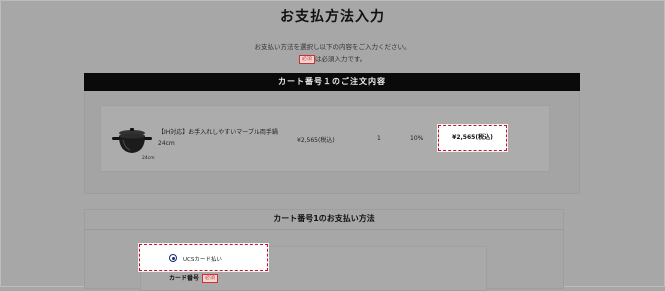 Image resolution: width=665 pixels, height=291 pixels. What do you see at coordinates (417, 138) in the screenshot?
I see `tax-rate: 10%` at bounding box center [417, 138].